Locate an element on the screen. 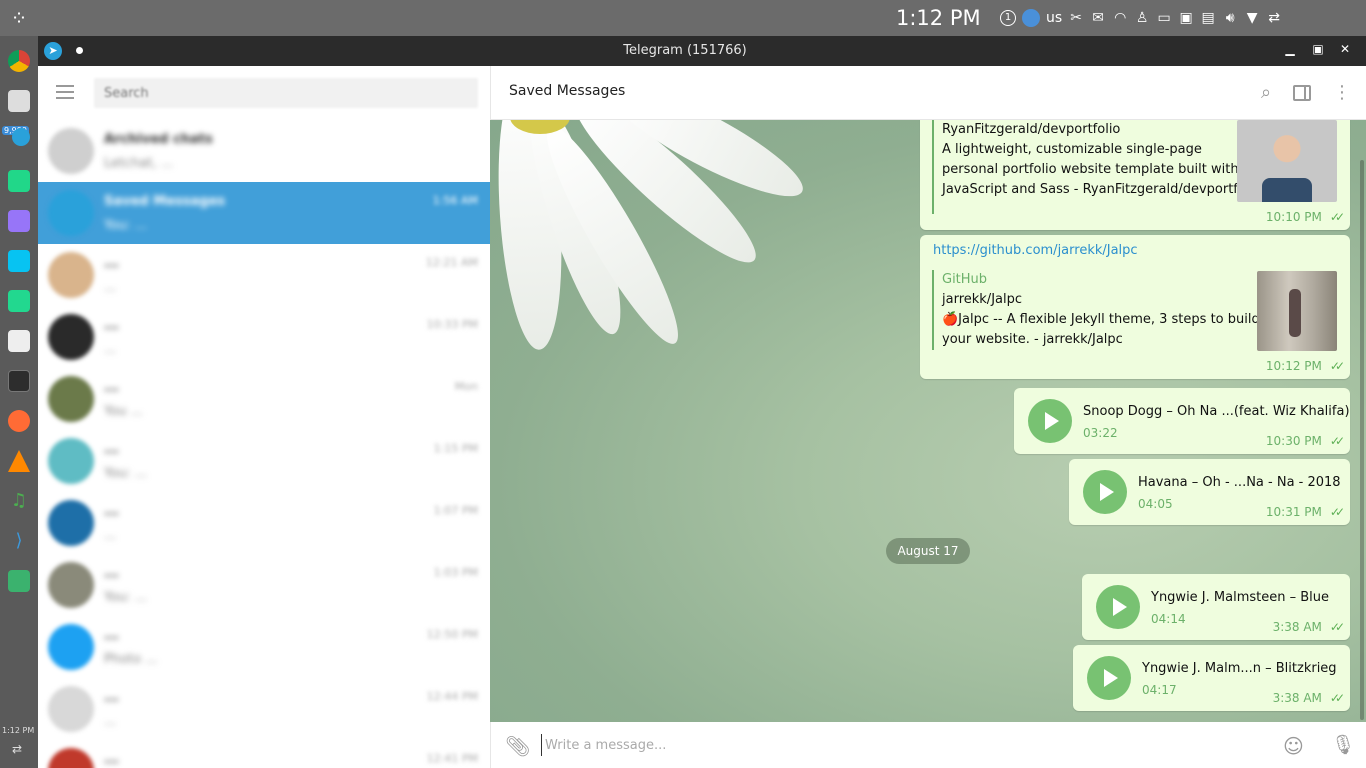 The image size is (1366, 768). telegram-app-icon is located at coordinates (21, 137).